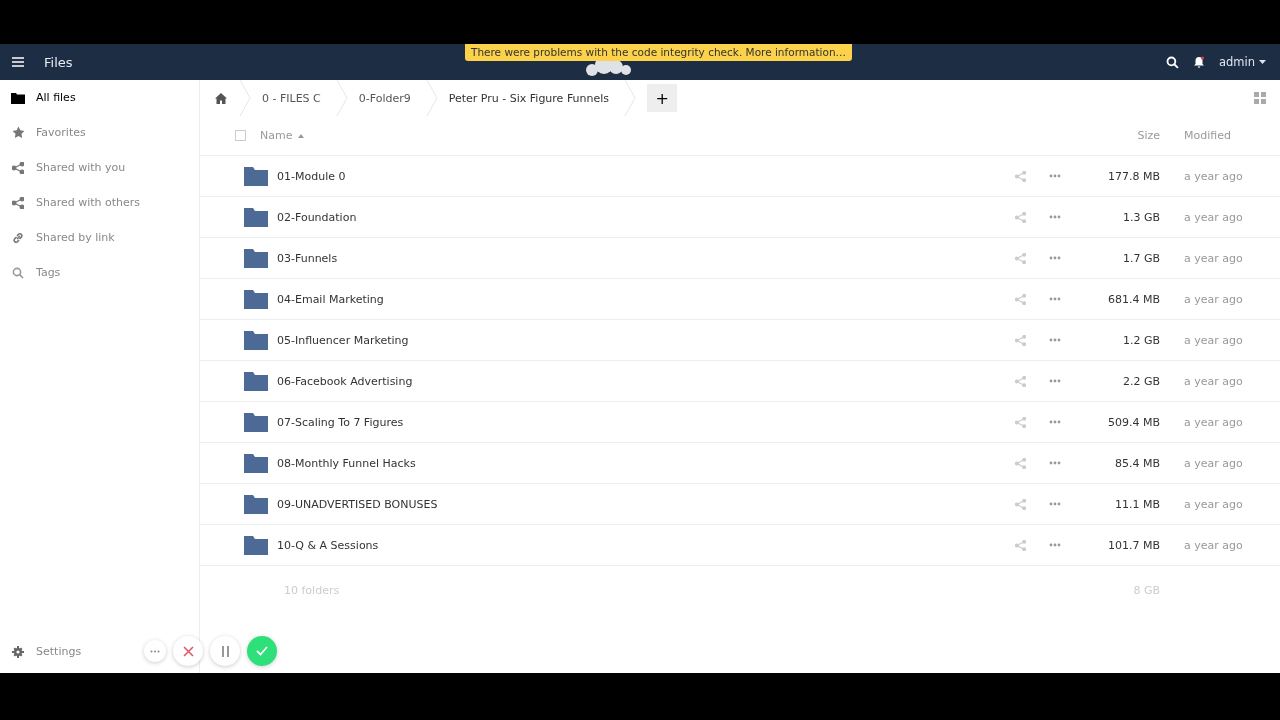 The width and height of the screenshot is (1280, 720). What do you see at coordinates (641, 217) in the screenshot?
I see `folder-name: 02-Foundation` at bounding box center [641, 217].